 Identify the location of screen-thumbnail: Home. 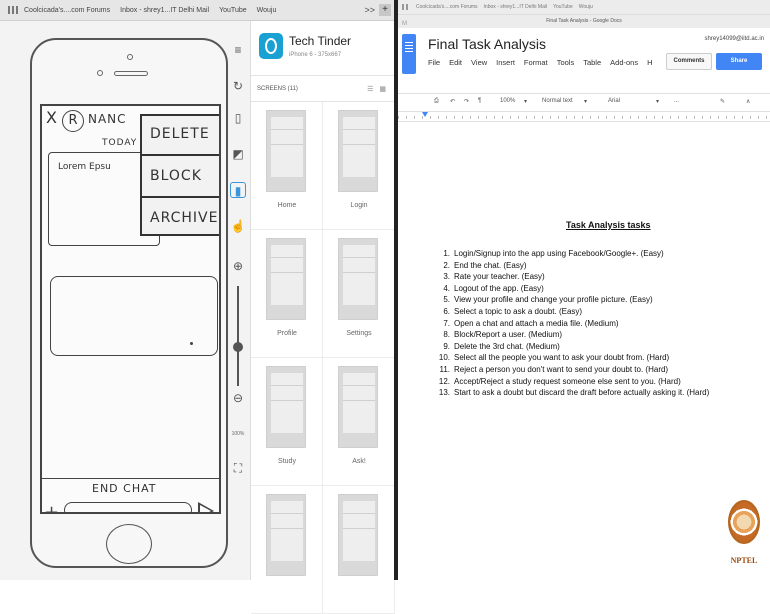
(287, 166).